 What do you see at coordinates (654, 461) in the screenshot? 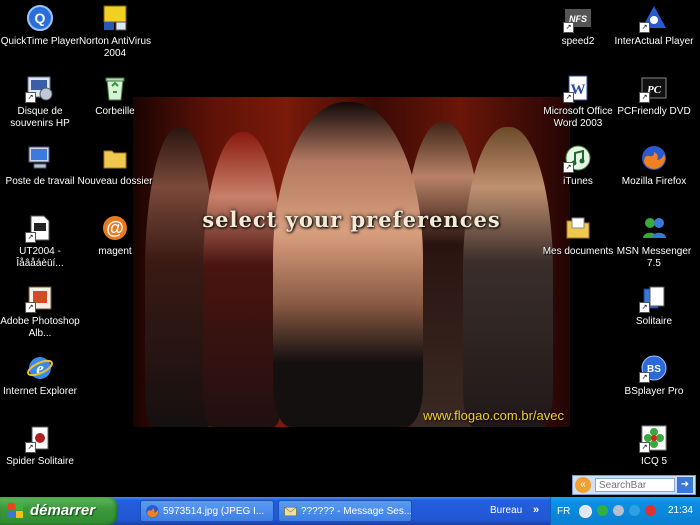
I see `desktop-icon-label: ICQ 5` at bounding box center [654, 461].